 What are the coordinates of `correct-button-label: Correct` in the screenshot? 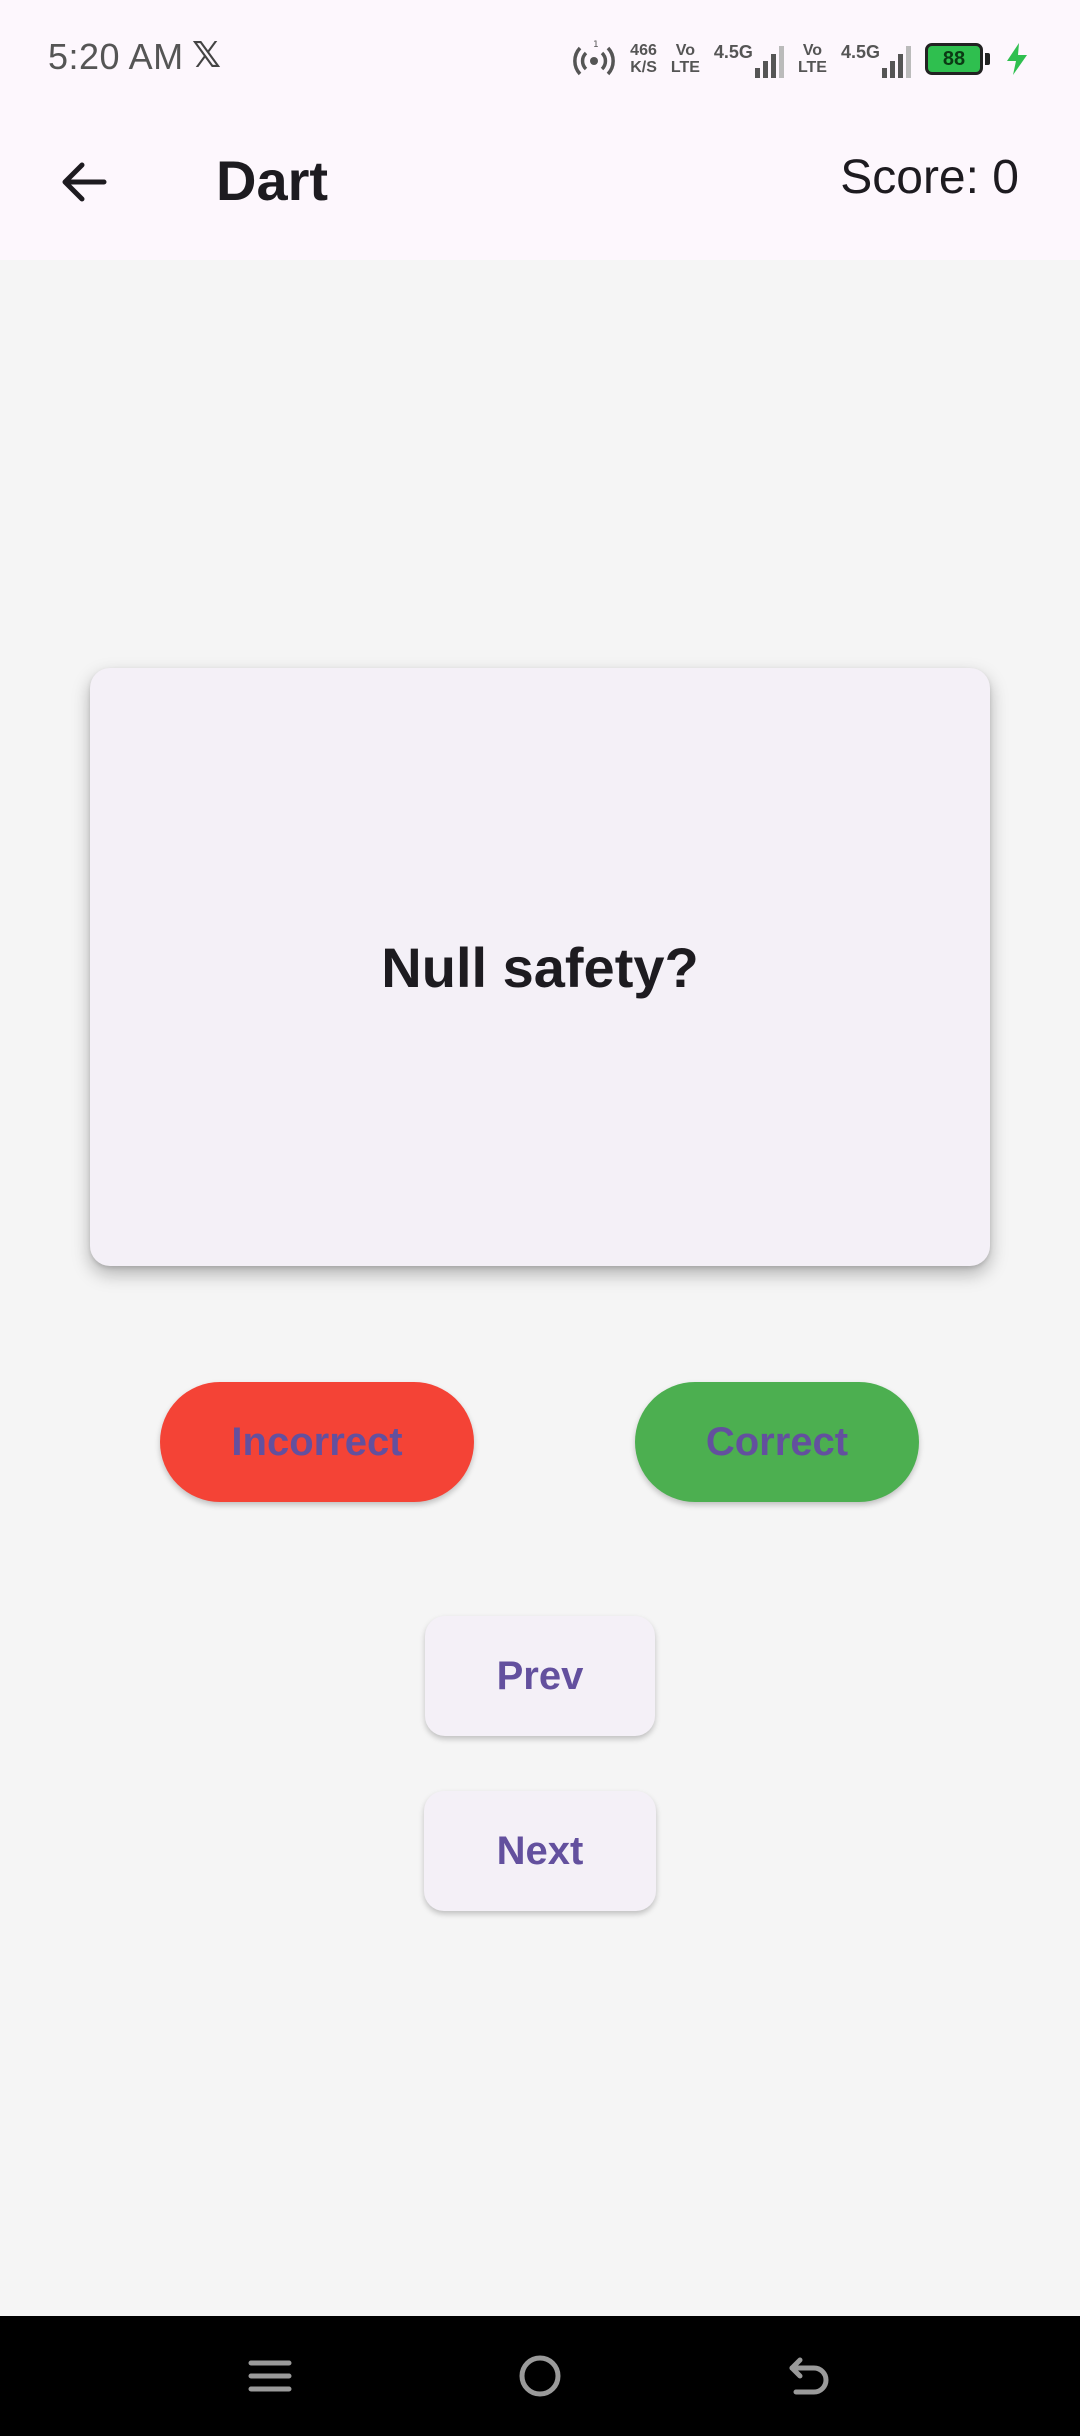 It's located at (777, 1441).